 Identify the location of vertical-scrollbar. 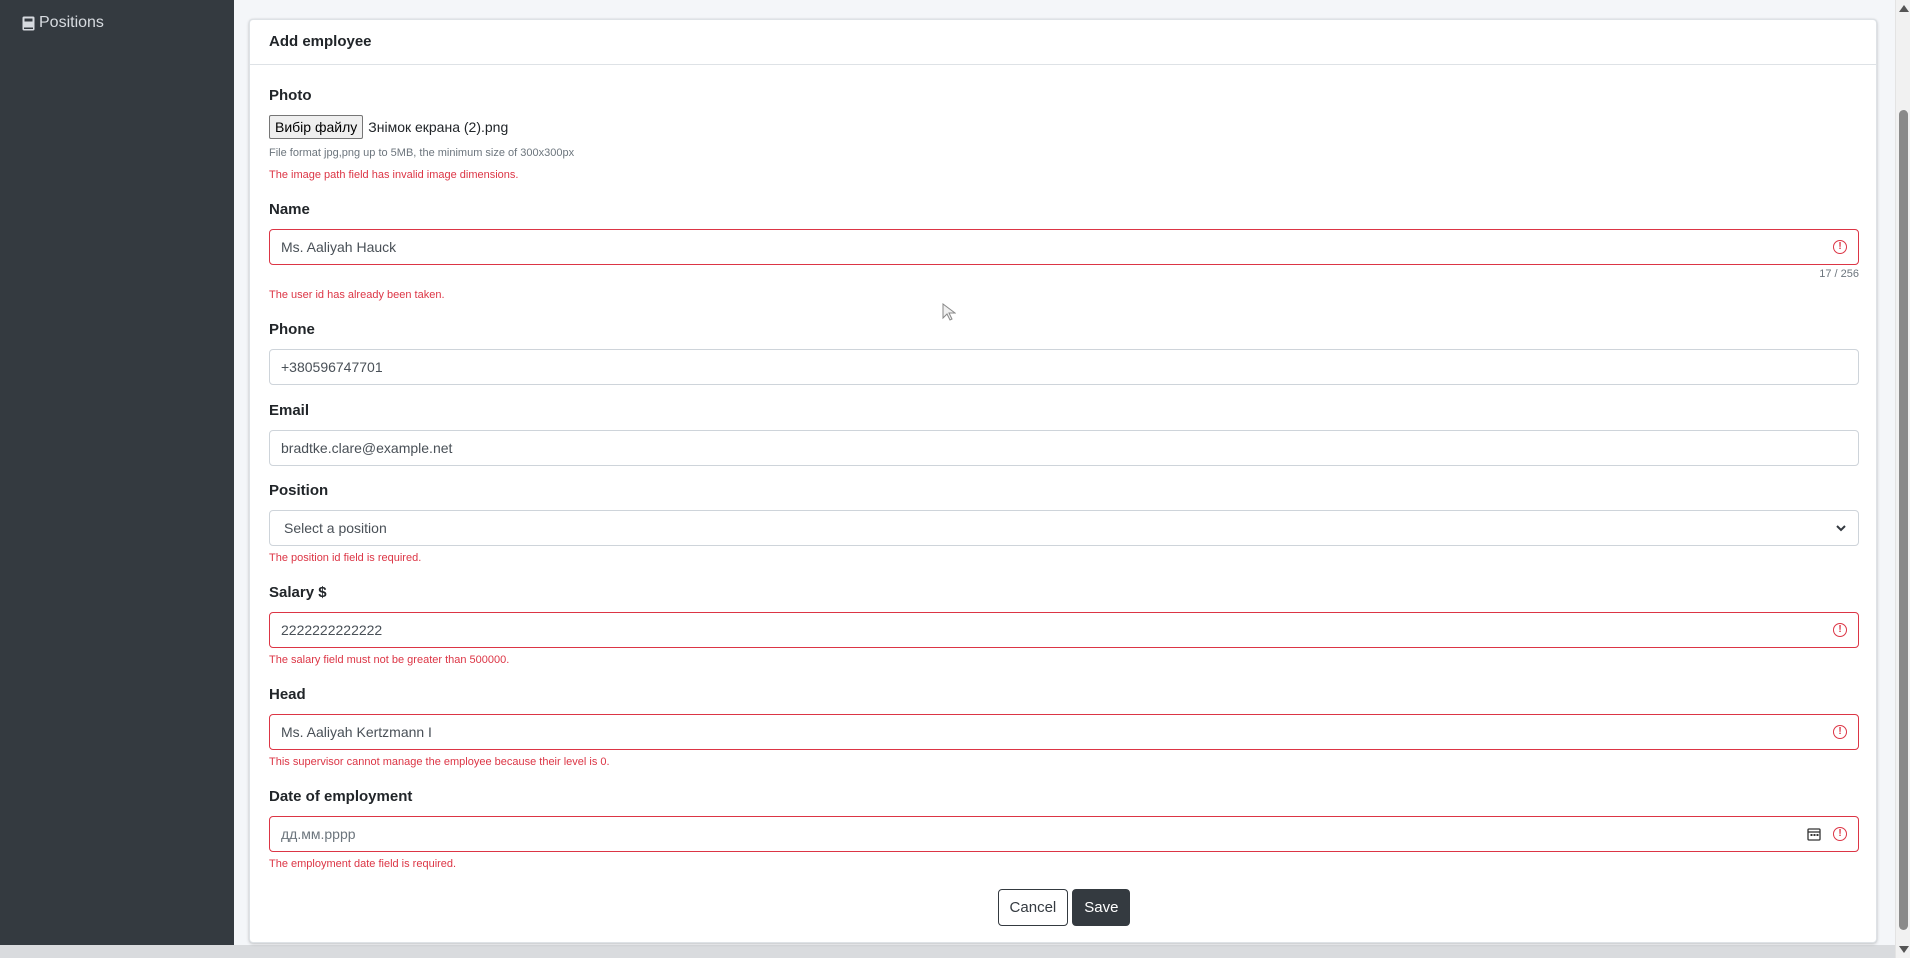
(1902, 479).